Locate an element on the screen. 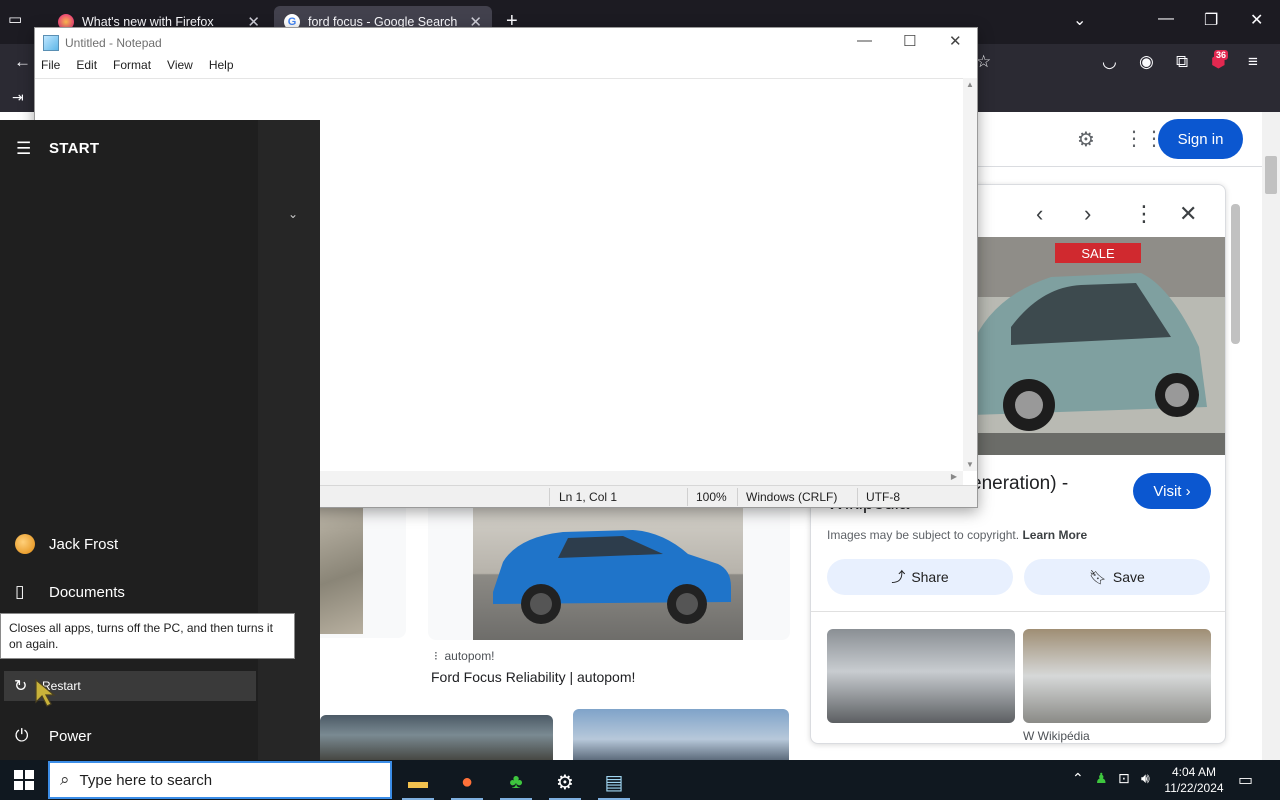 This screenshot has height=800, width=1280. notepad-menubar: File Edit Format View Help is located at coordinates (506, 68).